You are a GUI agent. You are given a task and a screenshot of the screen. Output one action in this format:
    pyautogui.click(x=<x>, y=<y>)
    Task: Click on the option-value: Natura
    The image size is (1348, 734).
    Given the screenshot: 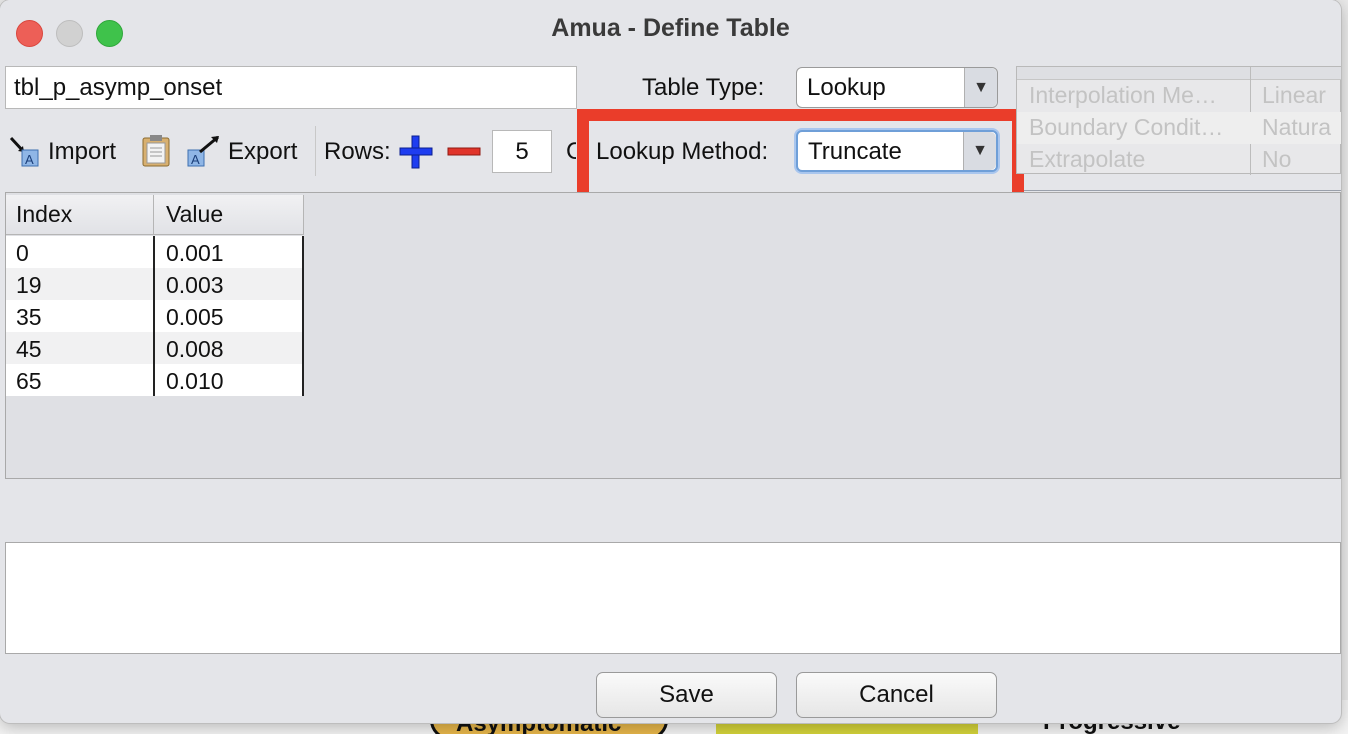 What is the action you would take?
    pyautogui.click(x=1297, y=127)
    